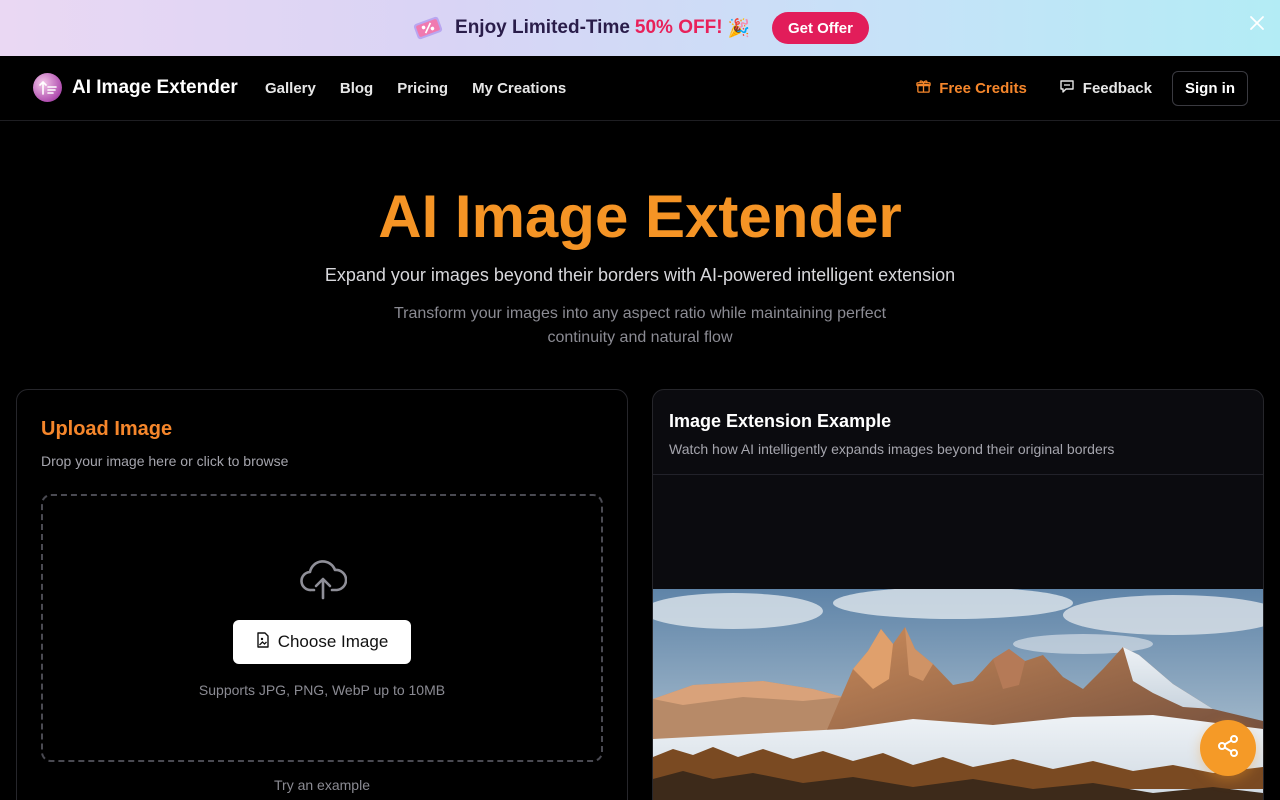  What do you see at coordinates (155, 87) in the screenshot?
I see `logo-text: AI Image Extender` at bounding box center [155, 87].